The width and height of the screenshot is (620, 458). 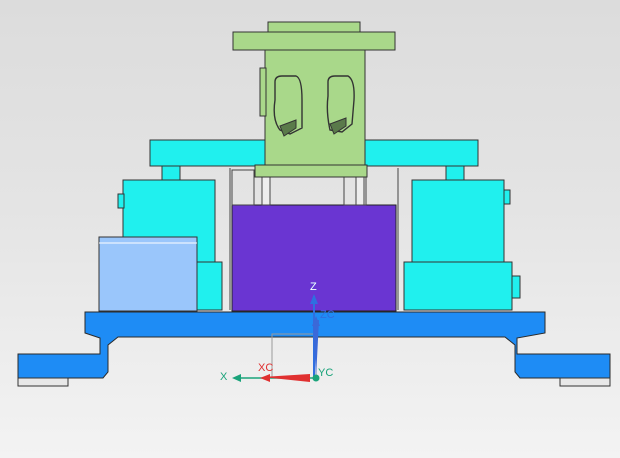 What do you see at coordinates (209, 286) in the screenshot?
I see `left-cylinder-base` at bounding box center [209, 286].